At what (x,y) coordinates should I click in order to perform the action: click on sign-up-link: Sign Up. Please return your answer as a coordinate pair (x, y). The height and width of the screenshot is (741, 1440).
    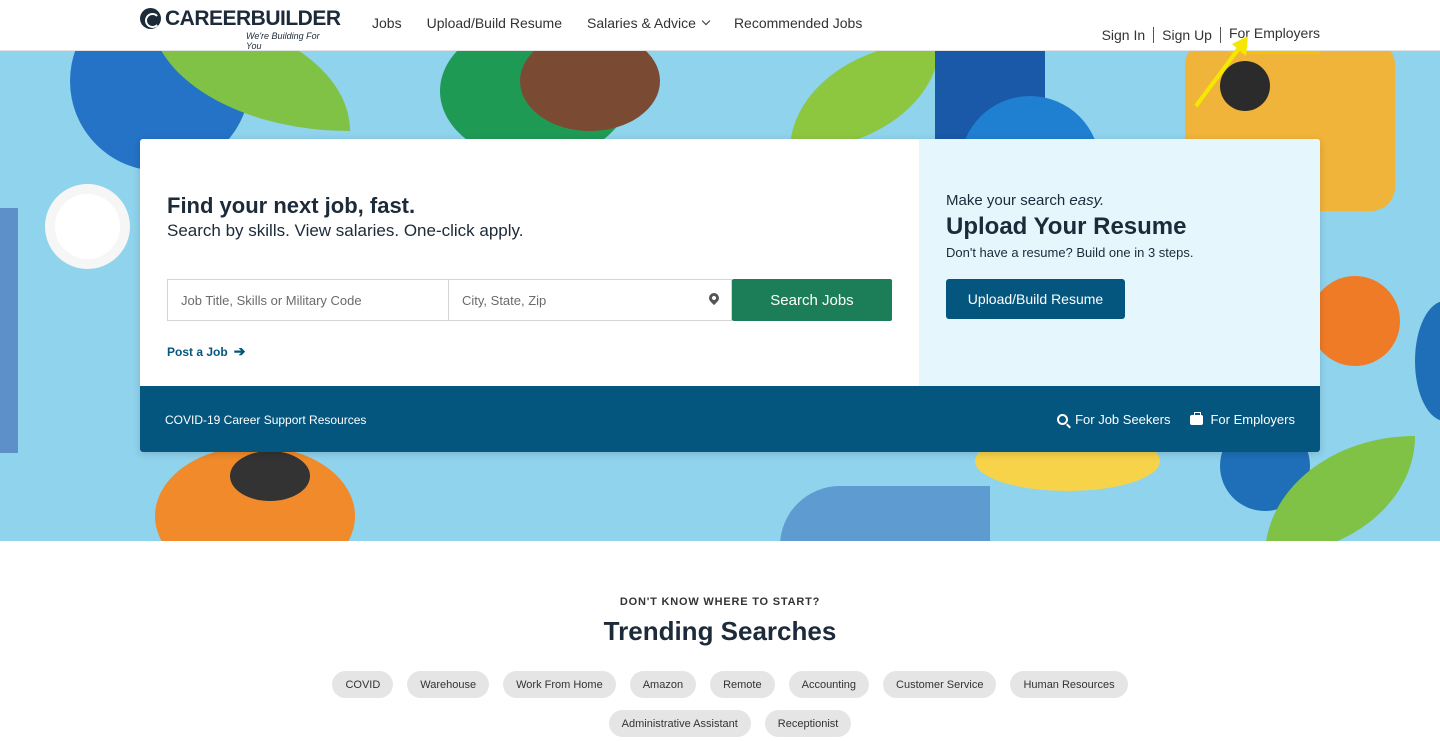
    Looking at the image, I should click on (1187, 35).